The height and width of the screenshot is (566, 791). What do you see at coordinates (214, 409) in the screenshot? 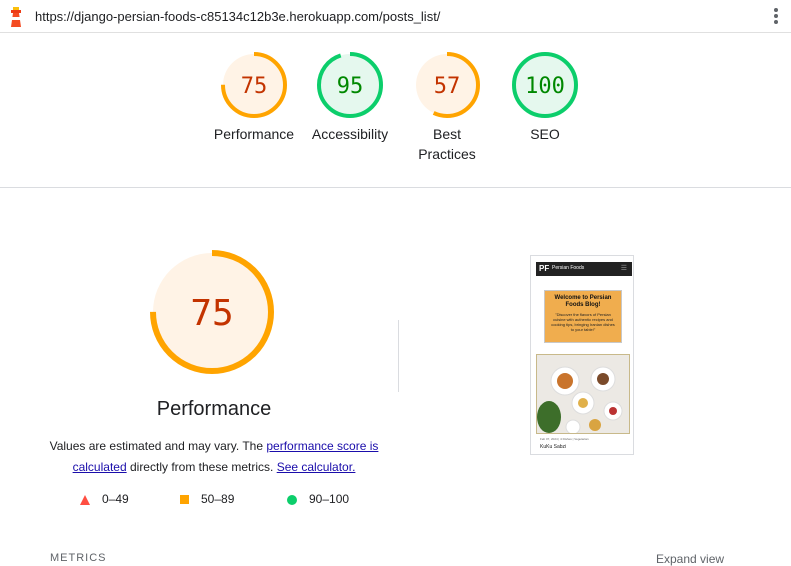
I see `performance-title: Performance` at bounding box center [214, 409].